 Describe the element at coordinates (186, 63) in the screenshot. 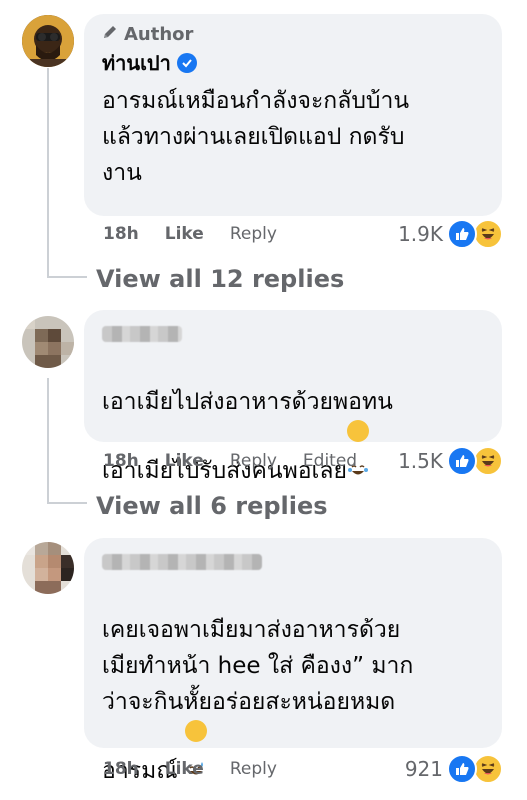

I see `verified-badge-icon` at that location.